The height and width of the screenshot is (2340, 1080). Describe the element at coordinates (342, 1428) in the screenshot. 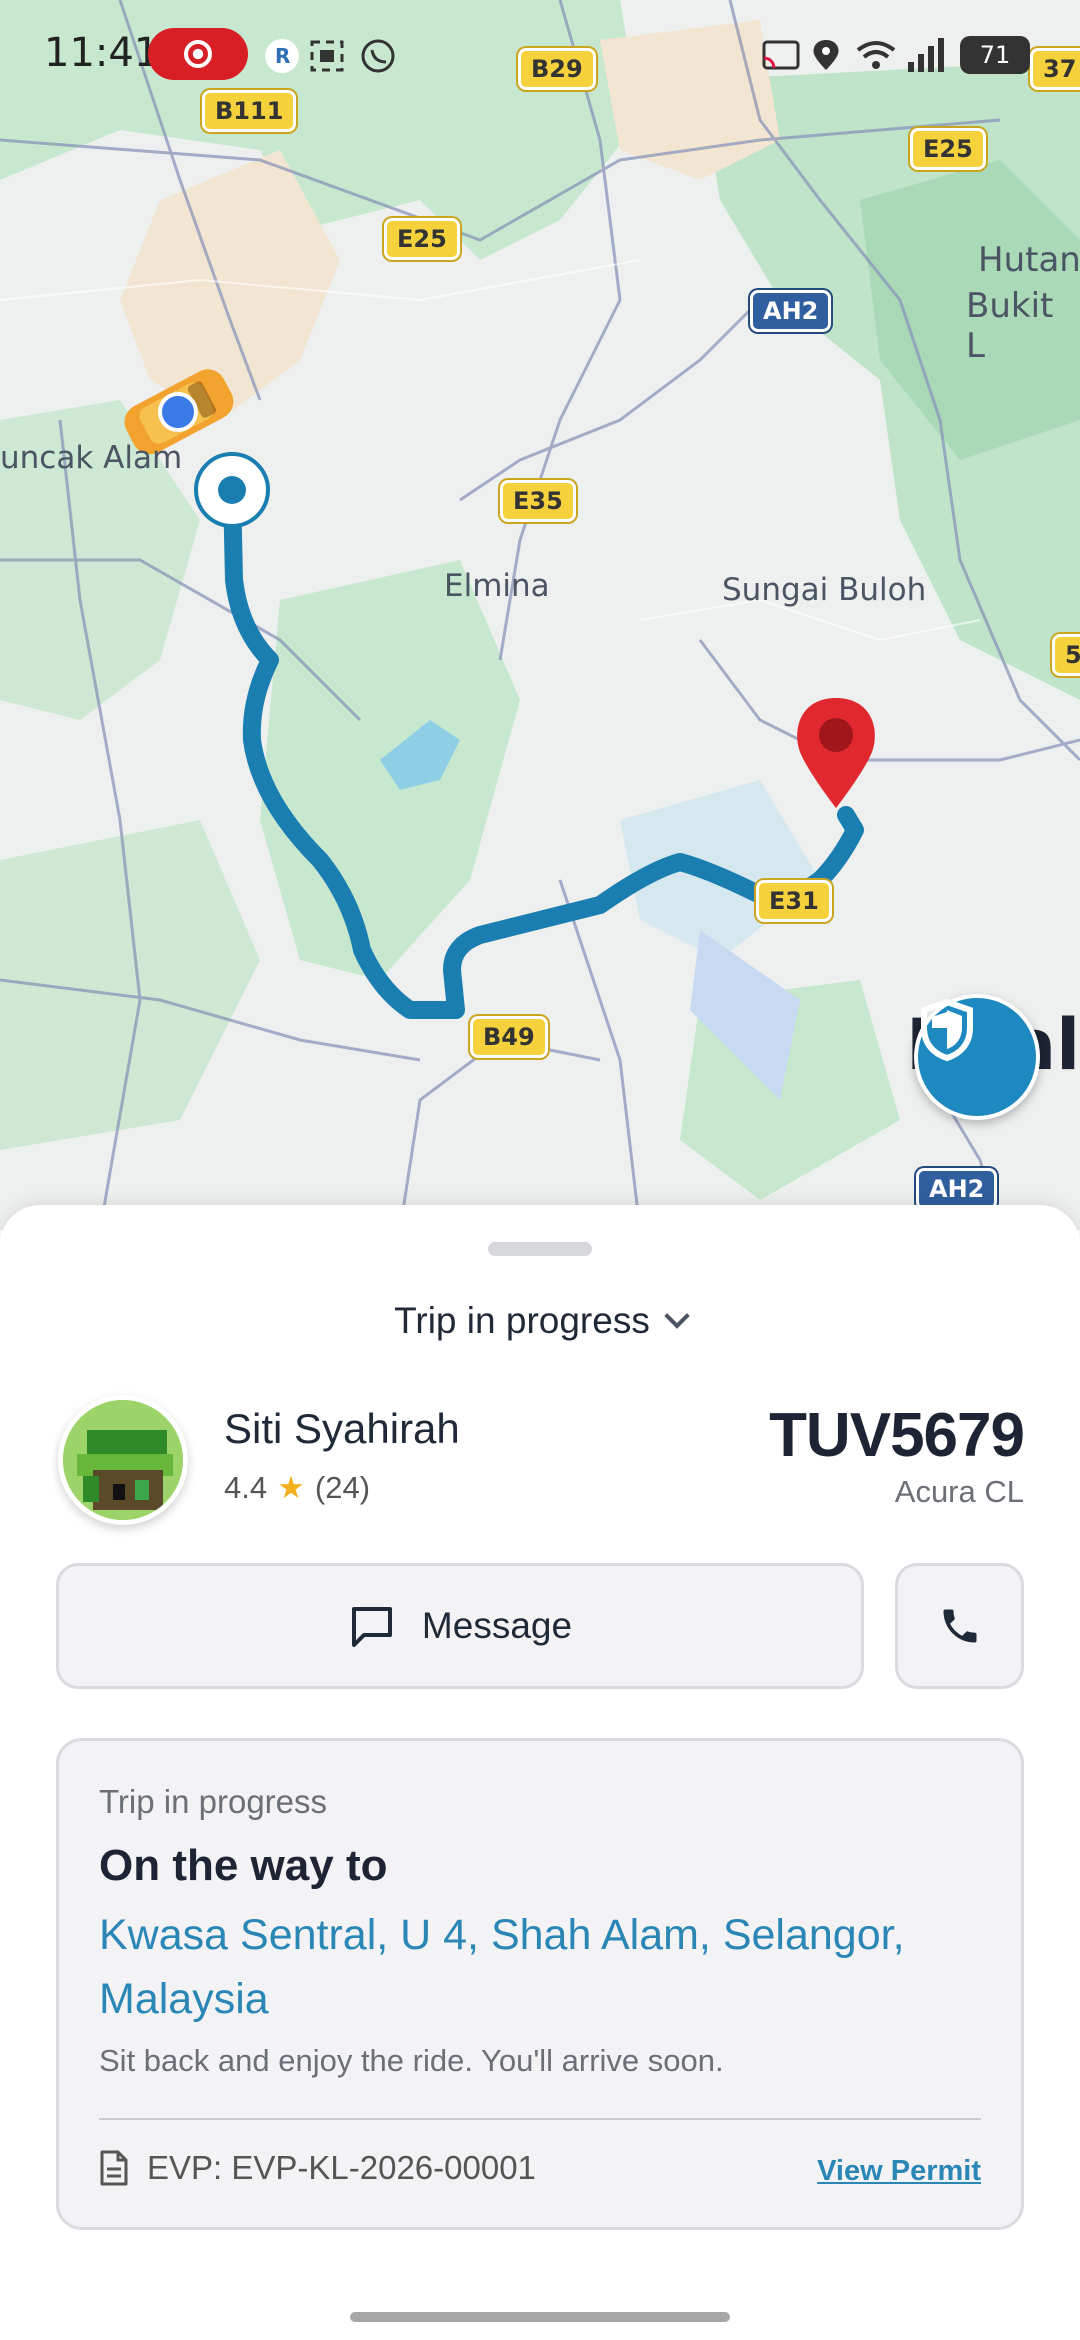

I see `driver-name: Siti Syahirah` at that location.